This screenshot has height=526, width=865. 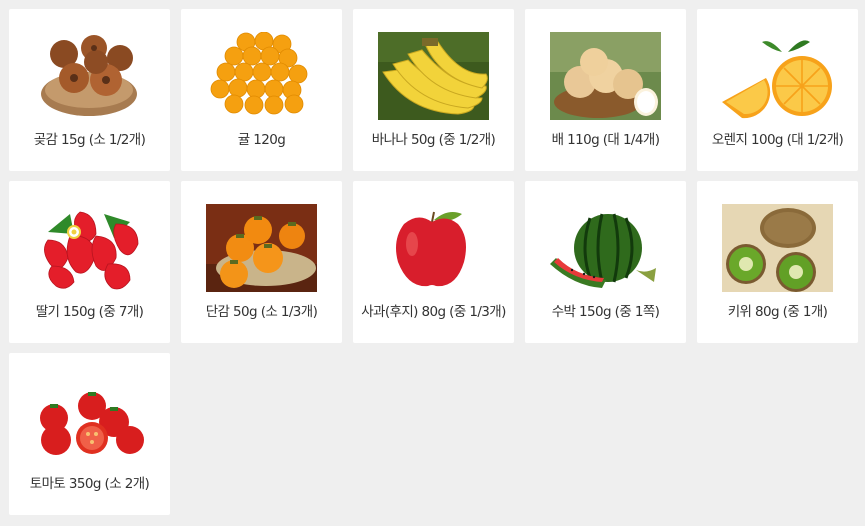 What do you see at coordinates (89, 140) in the screenshot?
I see `fruit-label: 곶감 15g (소 1/2개)` at bounding box center [89, 140].